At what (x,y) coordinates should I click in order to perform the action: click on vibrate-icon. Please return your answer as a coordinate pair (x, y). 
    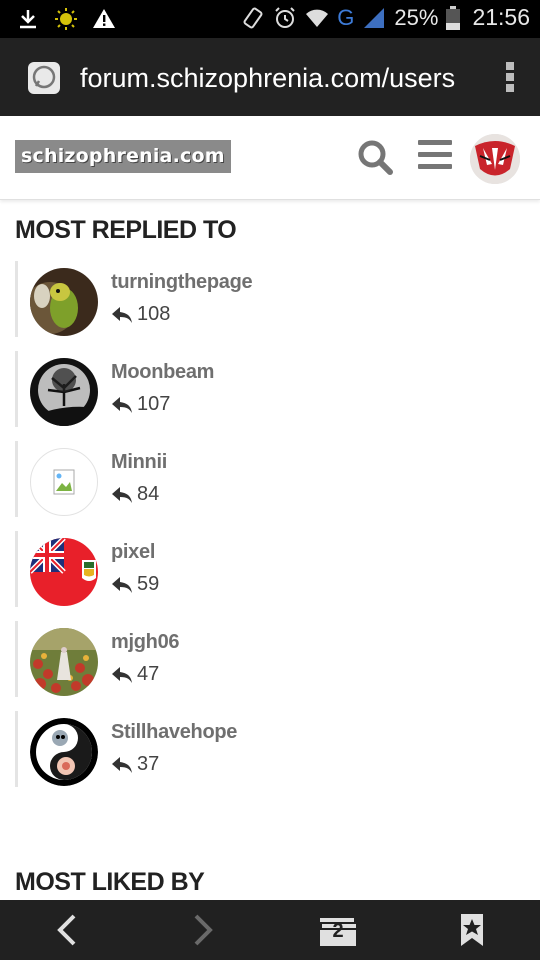
    Looking at the image, I should click on (253, 17).